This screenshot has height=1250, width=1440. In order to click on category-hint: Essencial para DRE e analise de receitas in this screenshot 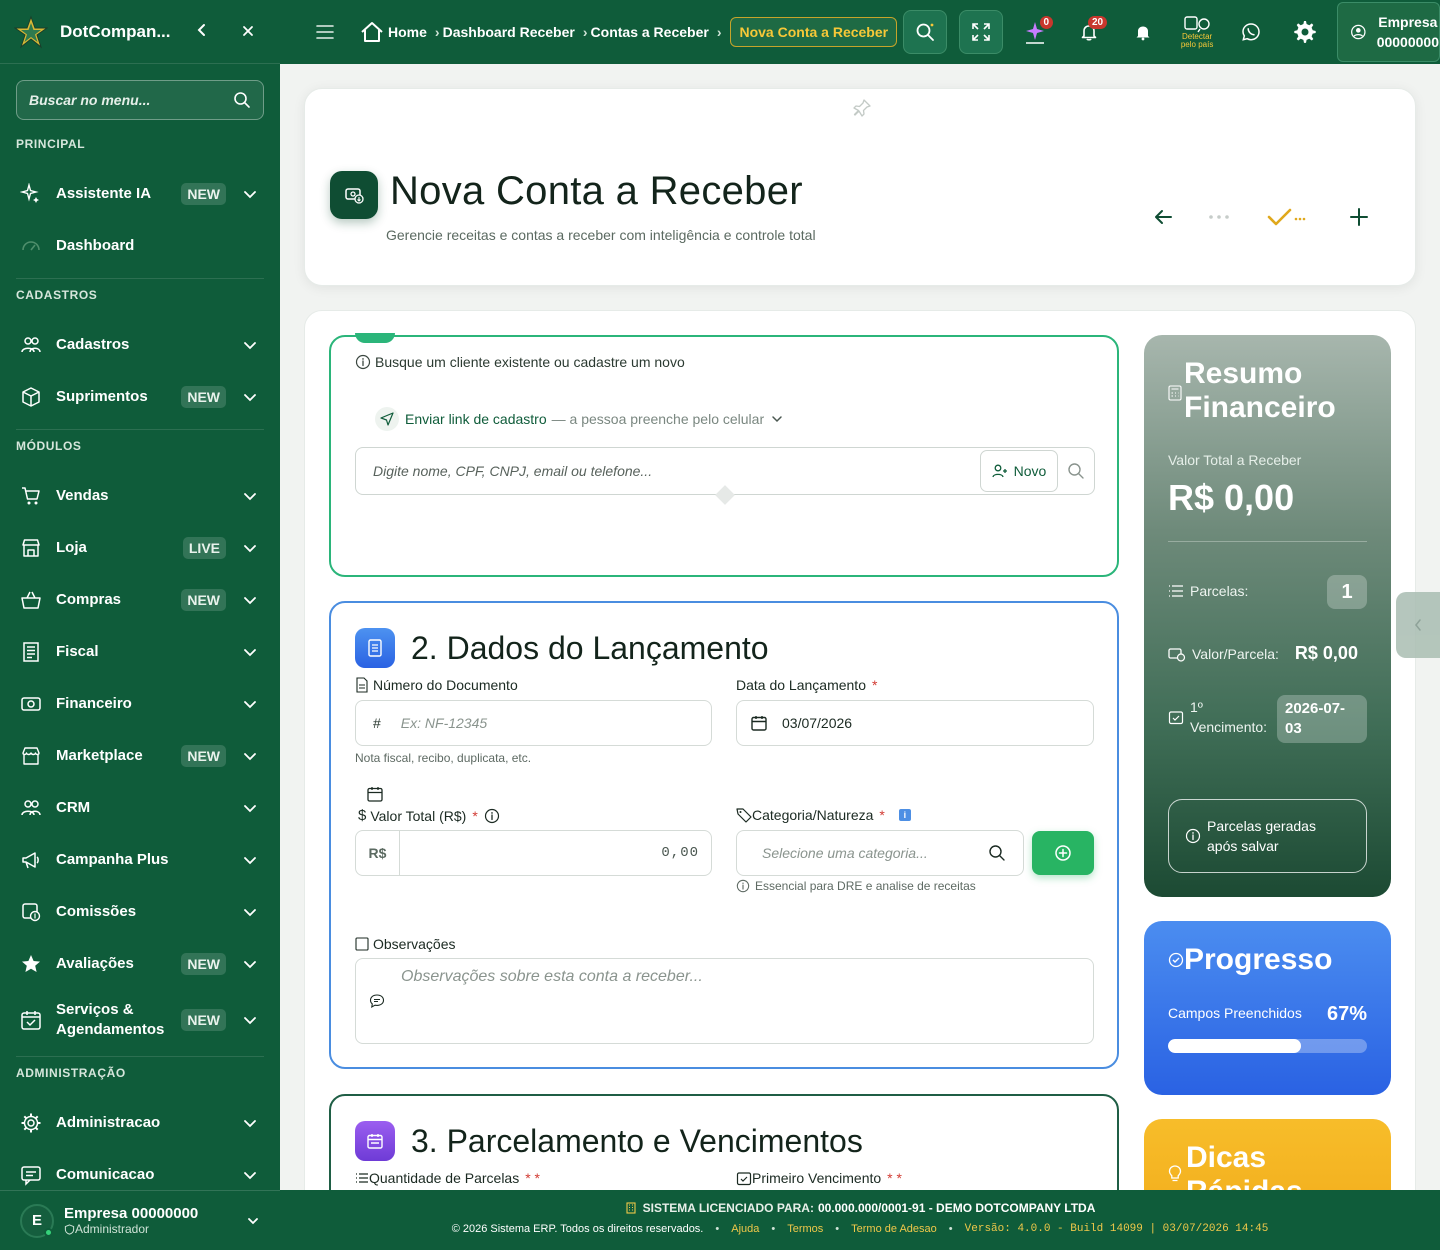, I will do `click(856, 886)`.